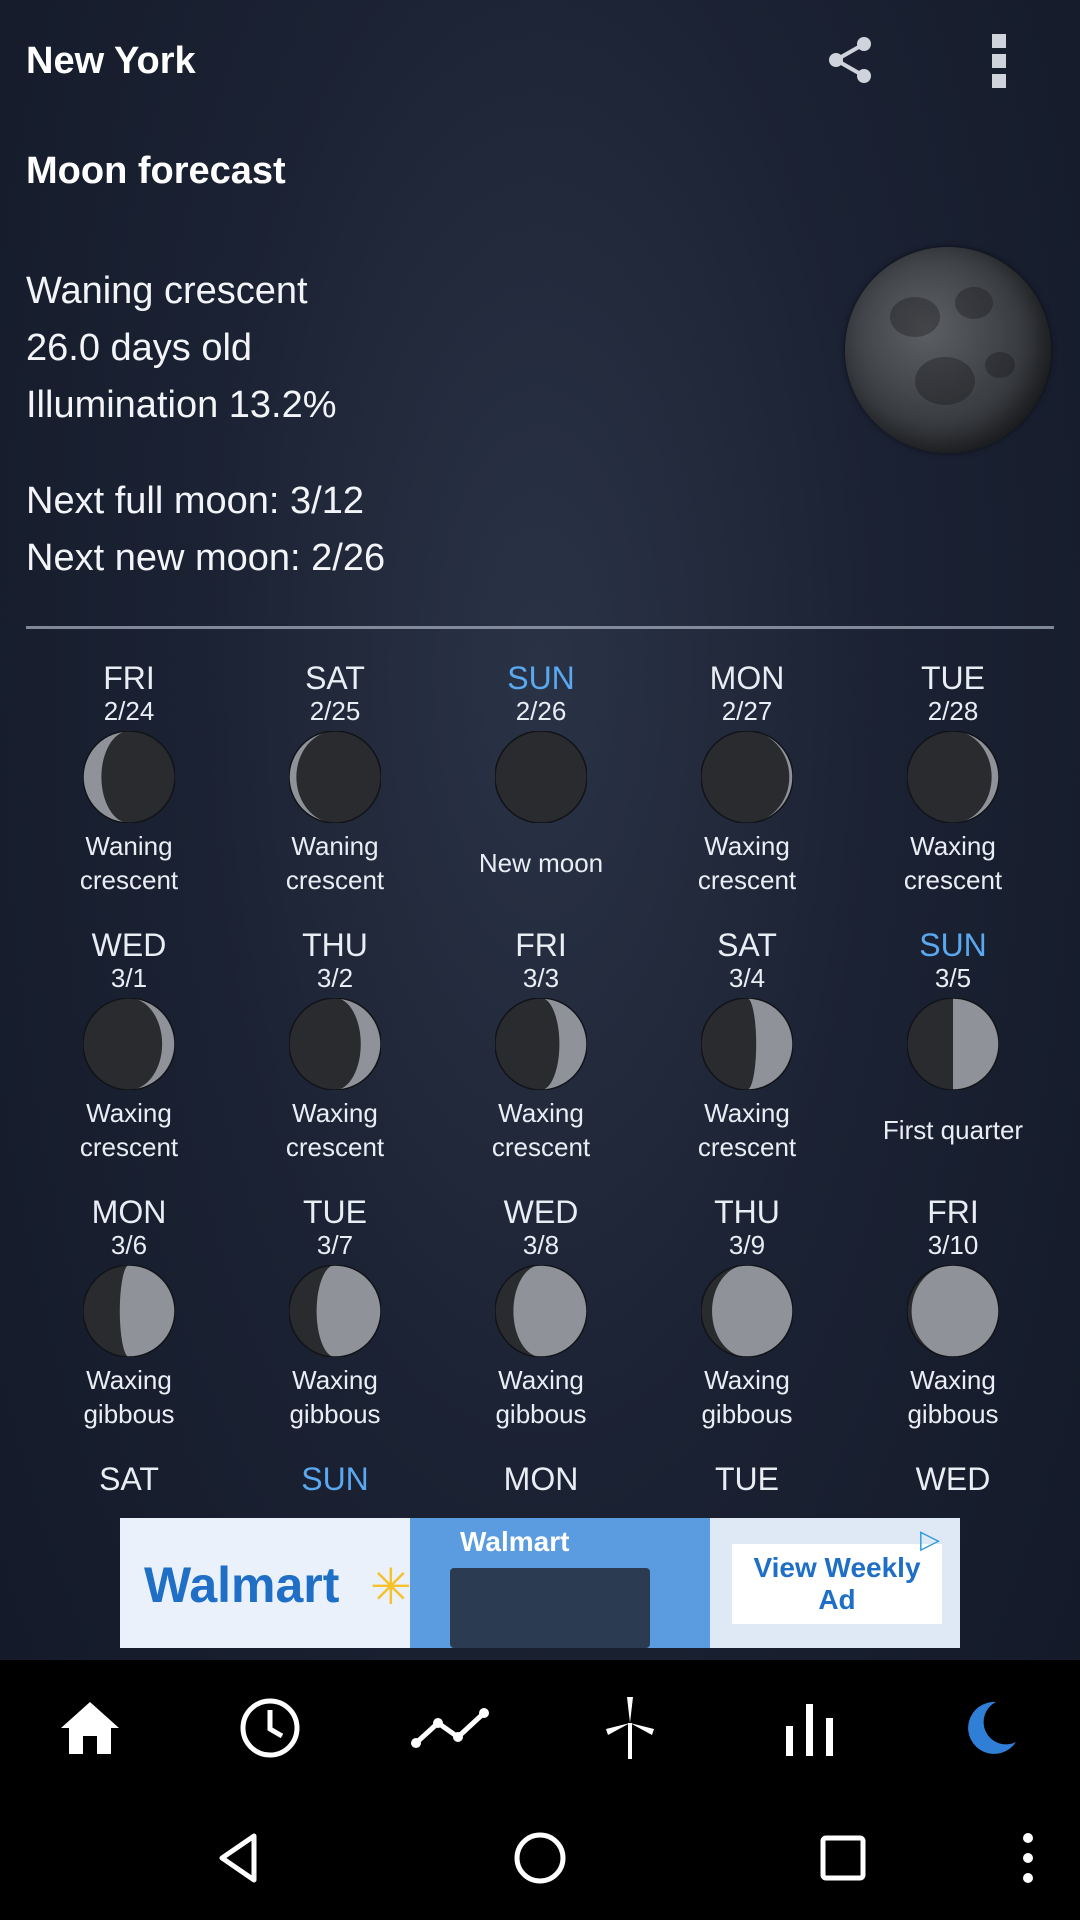  Describe the element at coordinates (952, 1313) in the screenshot. I see `forecast-day: FRI 3/10 Waxing gibbous` at that location.